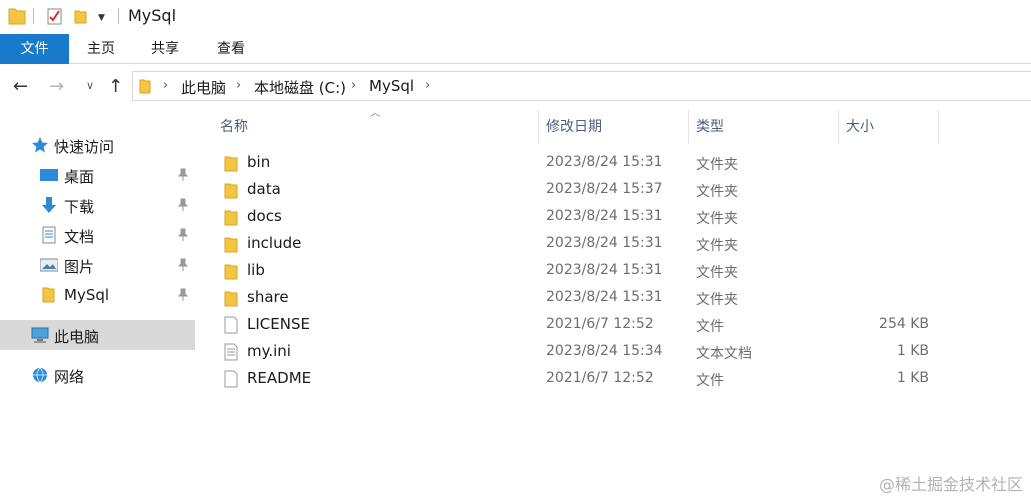 The width and height of the screenshot is (1031, 501). What do you see at coordinates (101, 18) in the screenshot?
I see `customize-toolbar-chevron-icon: ▼` at bounding box center [101, 18].